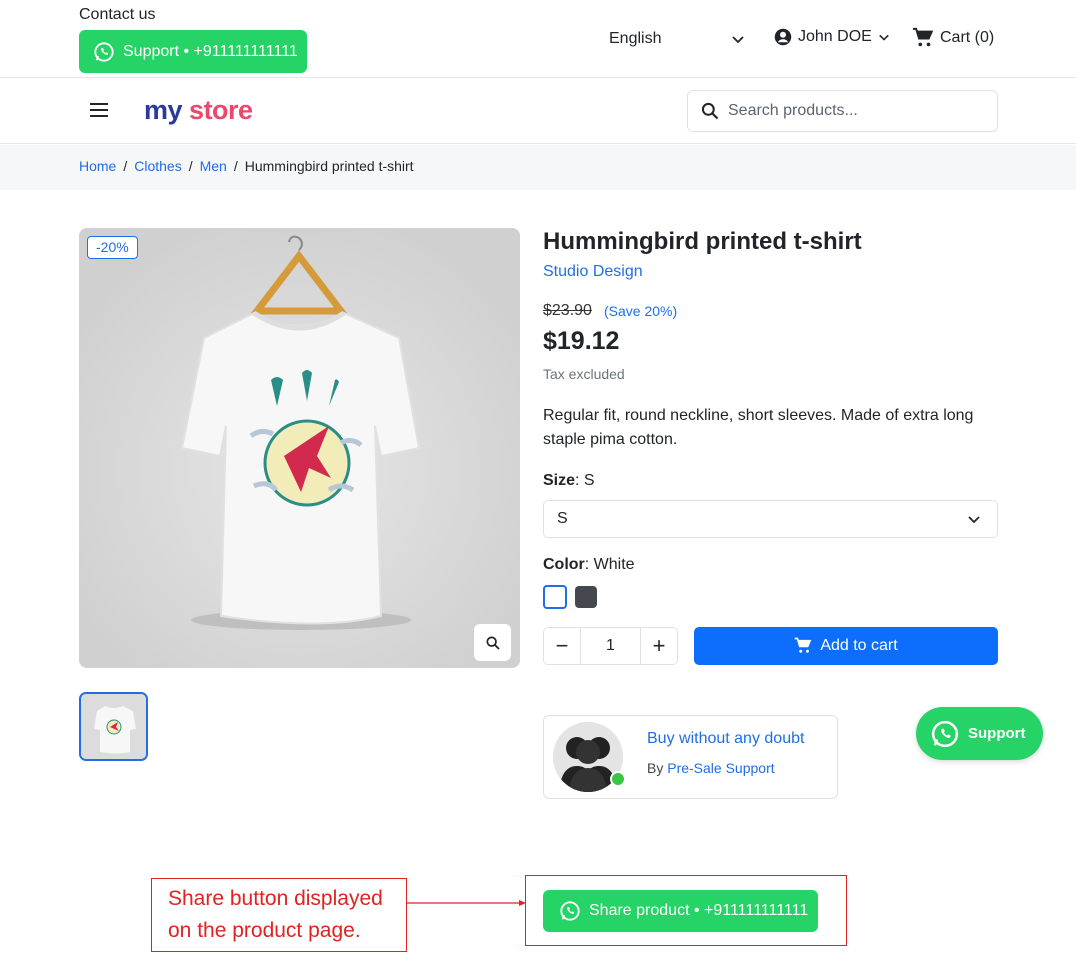  I want to click on color-label-text: Color, so click(564, 564).